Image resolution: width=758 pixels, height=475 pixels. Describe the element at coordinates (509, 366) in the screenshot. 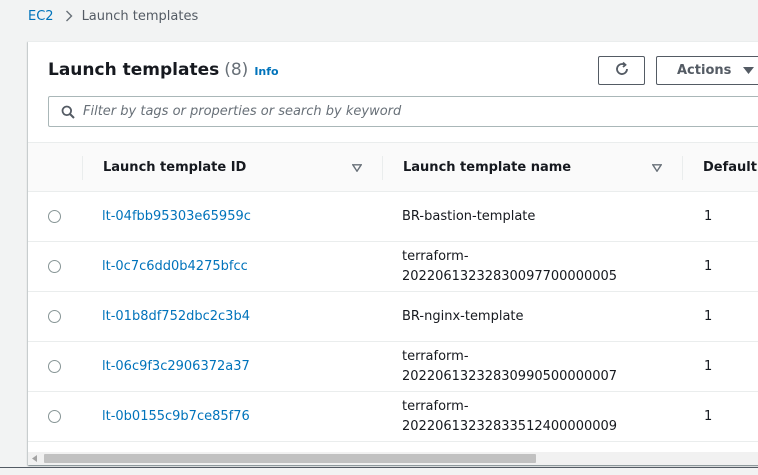

I see `template-name: terraform- 20220613232830990500000007` at that location.